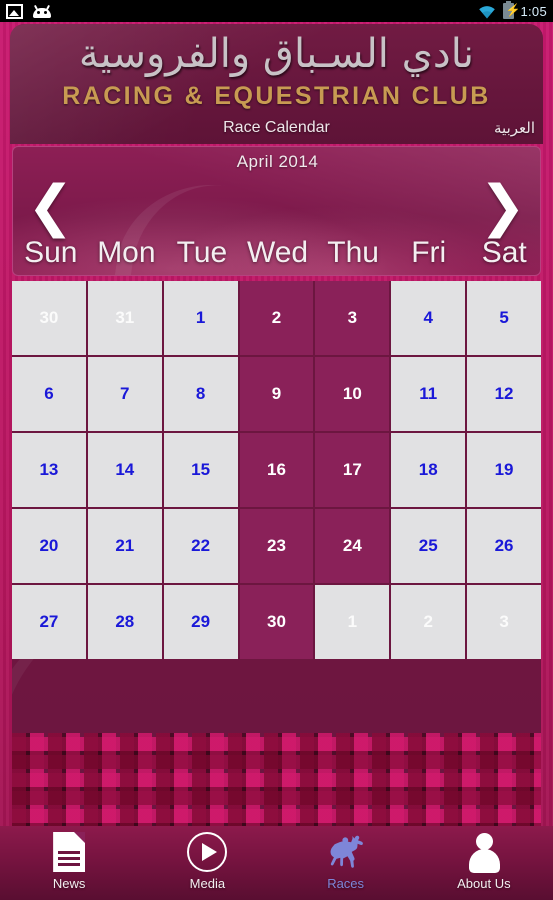 Image resolution: width=553 pixels, height=900 pixels. What do you see at coordinates (69, 853) in the screenshot?
I see `news-document-icon` at bounding box center [69, 853].